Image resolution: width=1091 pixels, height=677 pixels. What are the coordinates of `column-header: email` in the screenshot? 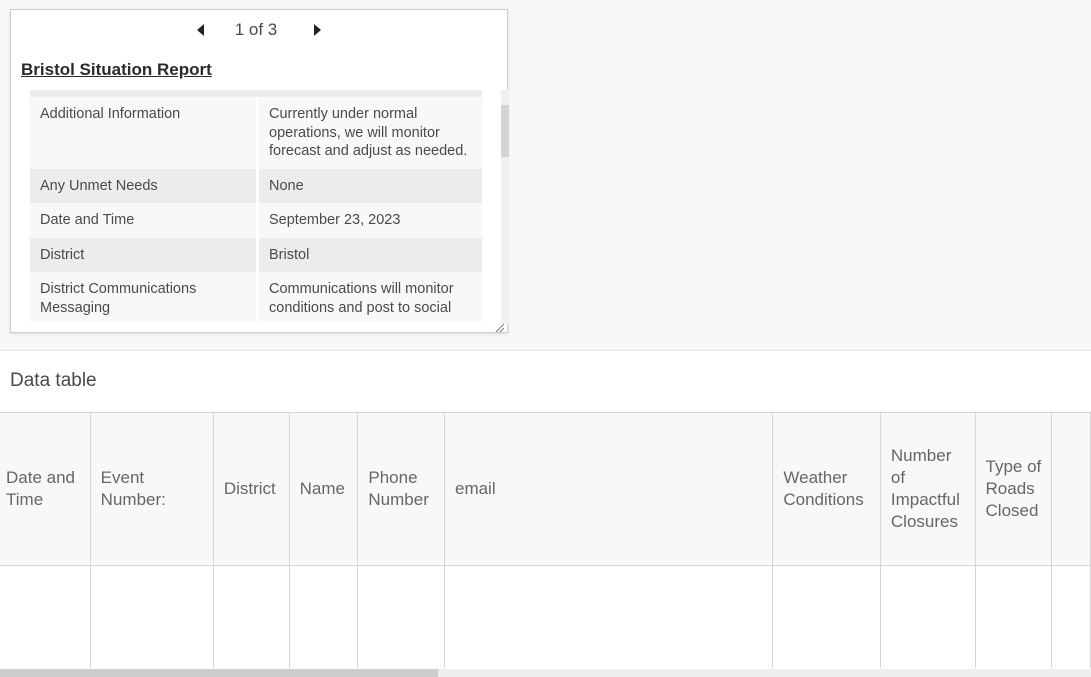 It's located at (609, 489).